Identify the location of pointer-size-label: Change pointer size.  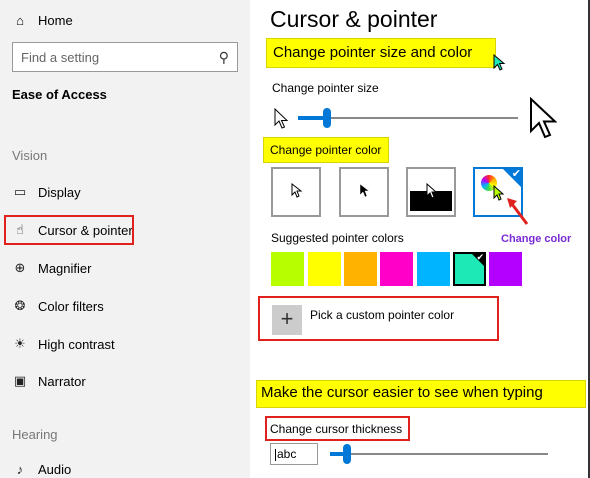
(325, 88).